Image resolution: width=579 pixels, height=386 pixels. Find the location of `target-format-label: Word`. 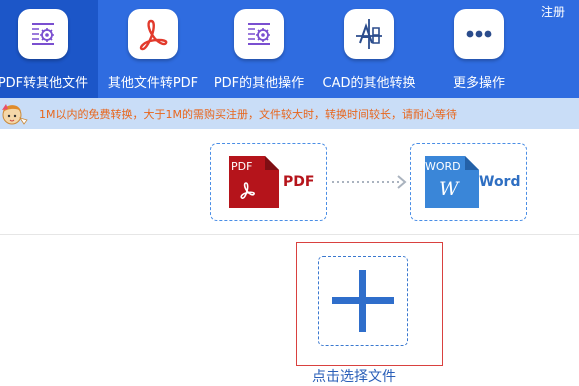

target-format-label: Word is located at coordinates (500, 182).